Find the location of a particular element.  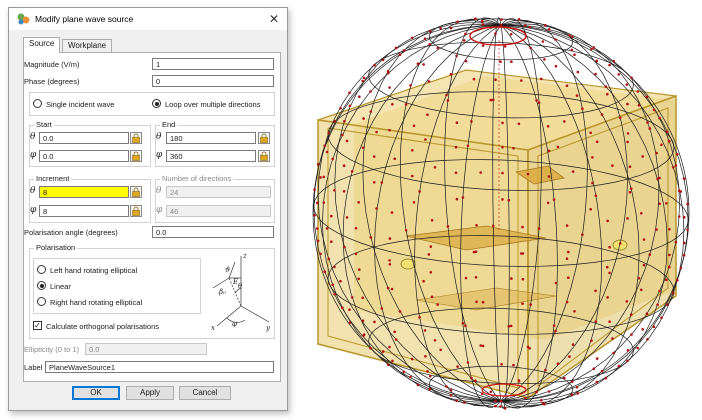

loop-directions-radio is located at coordinates (156, 103).